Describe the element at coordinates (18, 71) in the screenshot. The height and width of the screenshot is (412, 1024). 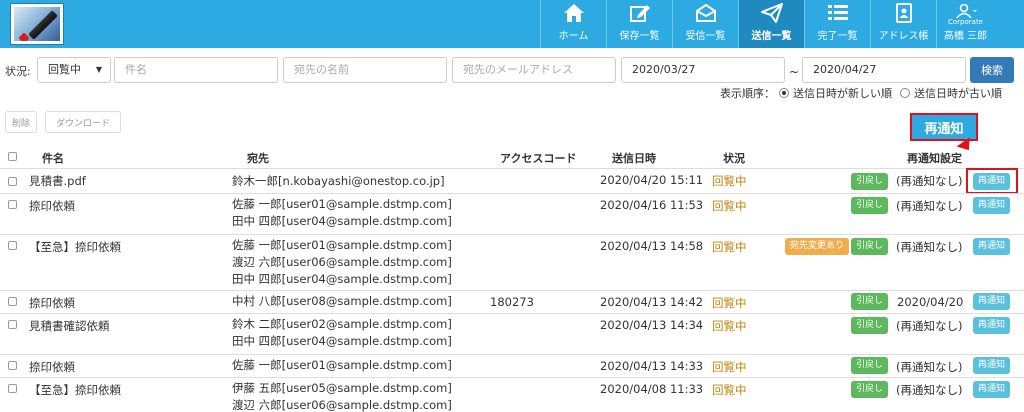
I see `status-filter-label: 状況:` at that location.